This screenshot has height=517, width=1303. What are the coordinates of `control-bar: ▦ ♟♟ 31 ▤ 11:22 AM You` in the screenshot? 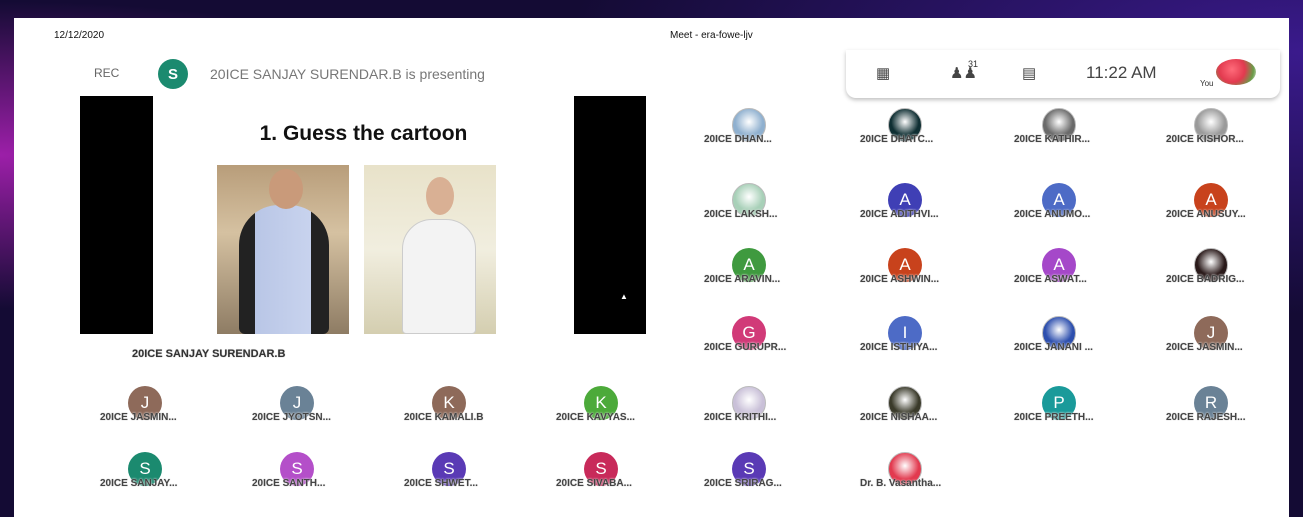 It's located at (1063, 74).